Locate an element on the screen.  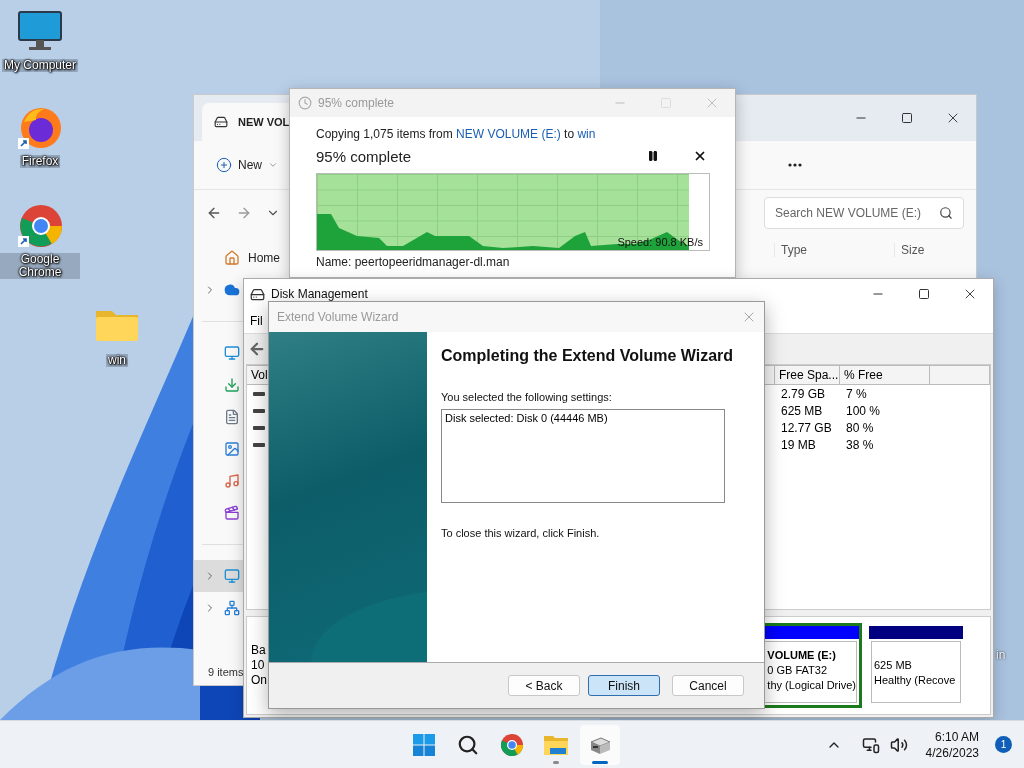
plus-icon is located at coordinates (224, 165).